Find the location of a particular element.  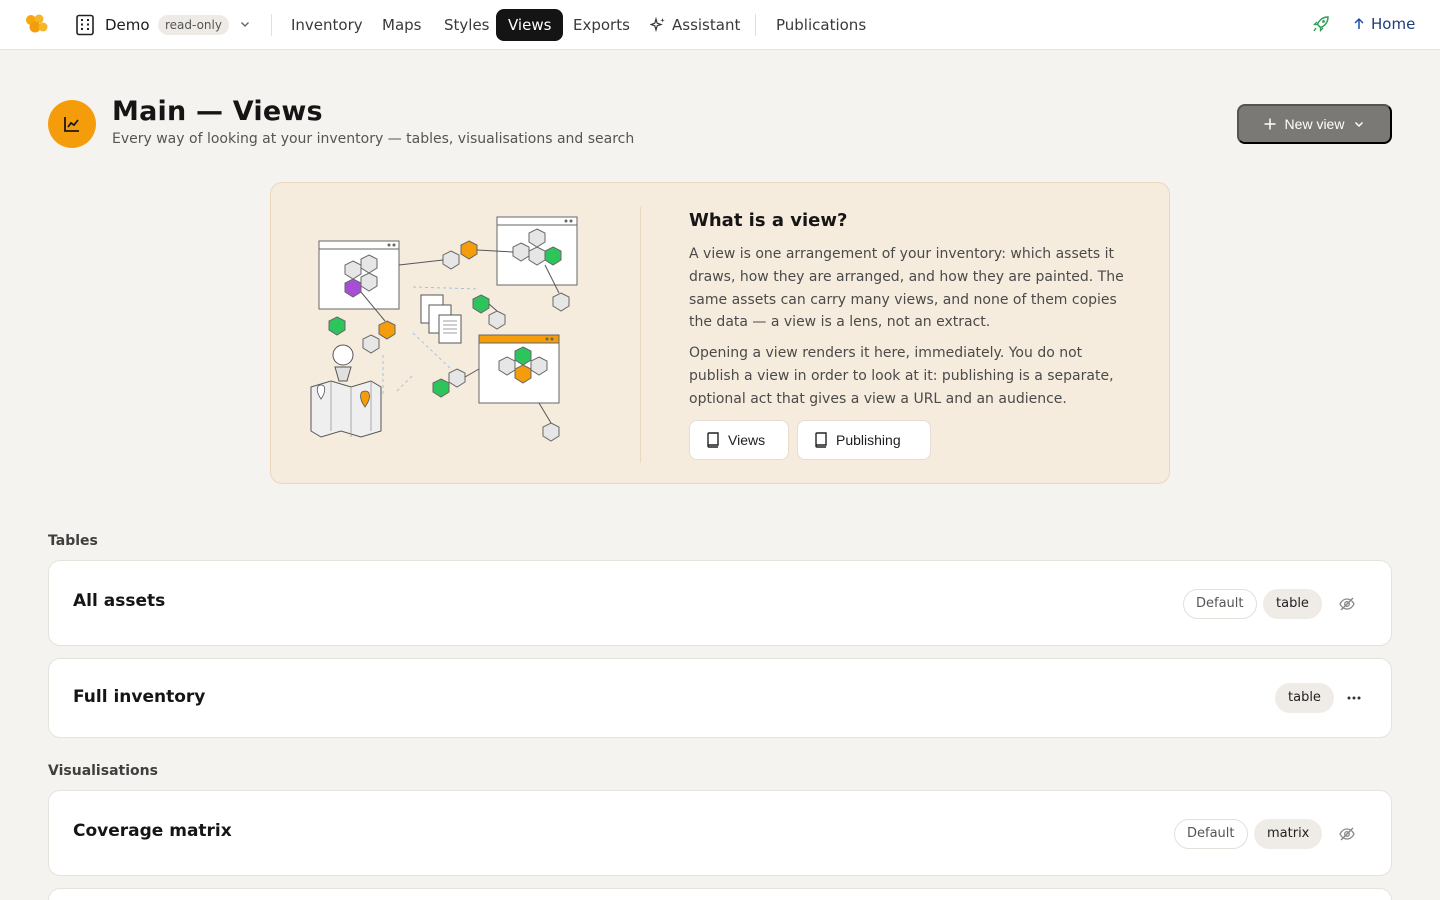

new-view-button: New view is located at coordinates (1314, 124).